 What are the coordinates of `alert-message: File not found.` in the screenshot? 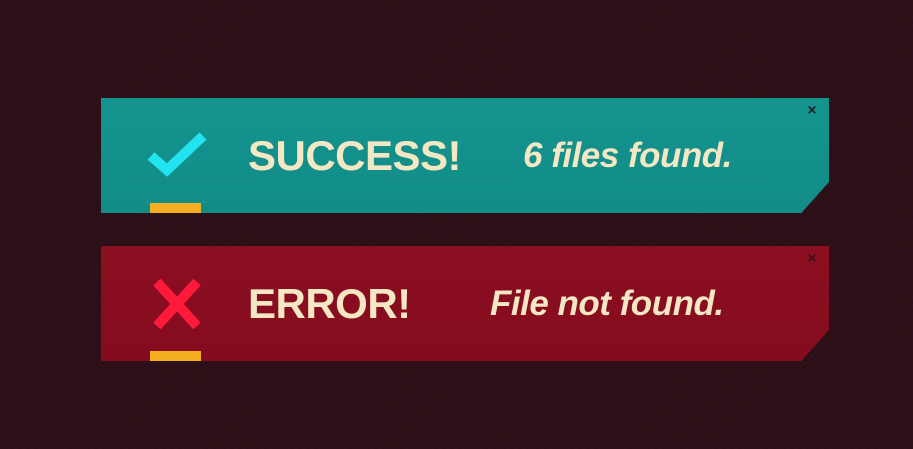 It's located at (607, 303).